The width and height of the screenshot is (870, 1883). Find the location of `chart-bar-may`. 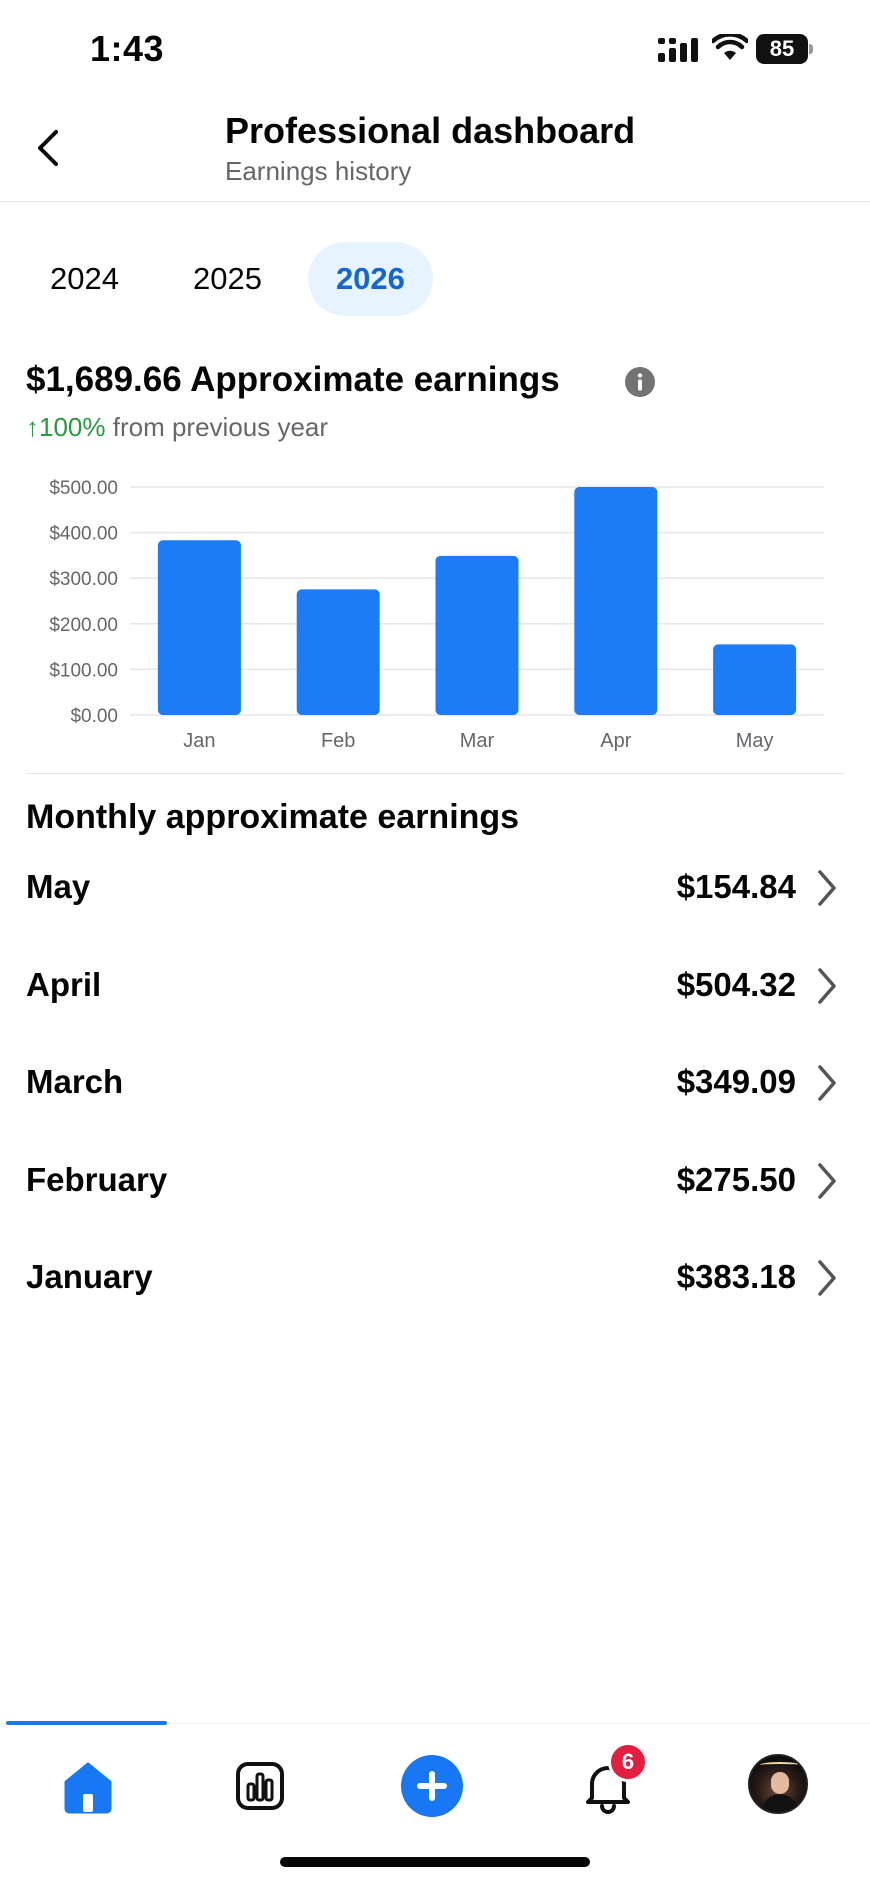

chart-bar-may is located at coordinates (755, 679).